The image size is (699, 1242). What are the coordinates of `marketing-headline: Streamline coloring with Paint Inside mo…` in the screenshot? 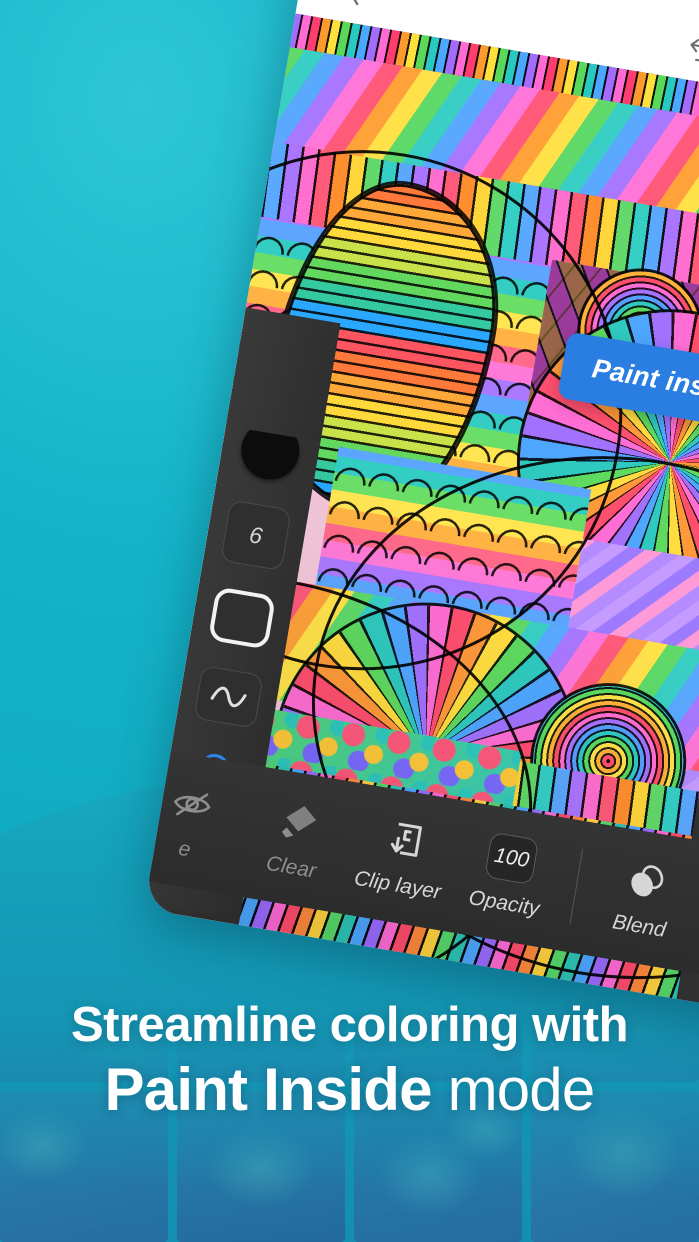 It's located at (349, 1061).